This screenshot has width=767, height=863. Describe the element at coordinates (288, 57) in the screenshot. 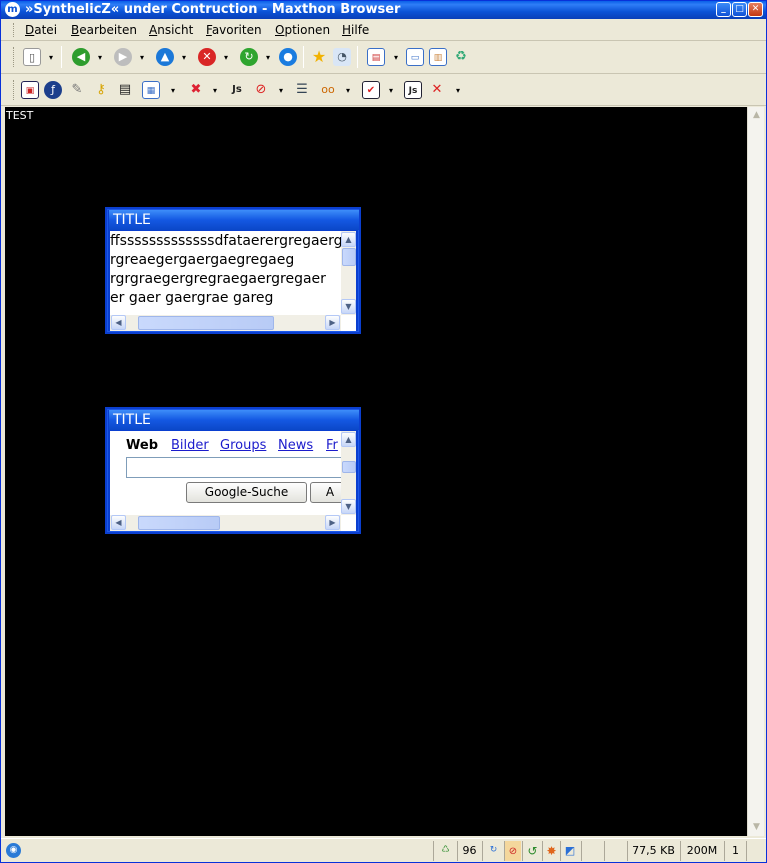

I see `home-icon: ●` at that location.